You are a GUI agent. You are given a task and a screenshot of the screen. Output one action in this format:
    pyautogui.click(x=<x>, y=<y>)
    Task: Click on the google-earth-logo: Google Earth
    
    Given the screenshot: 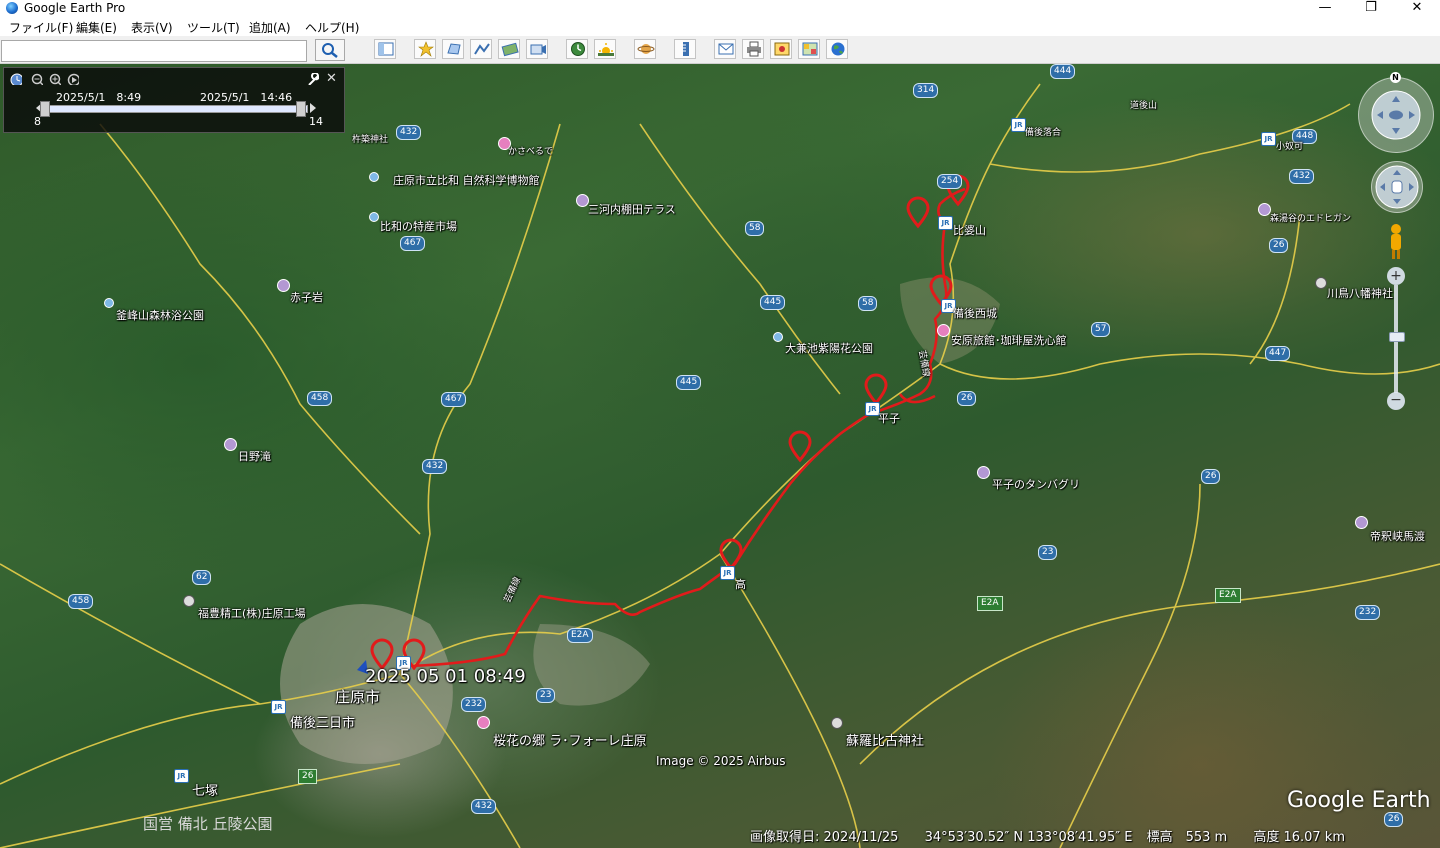 What is the action you would take?
    pyautogui.click(x=1359, y=800)
    